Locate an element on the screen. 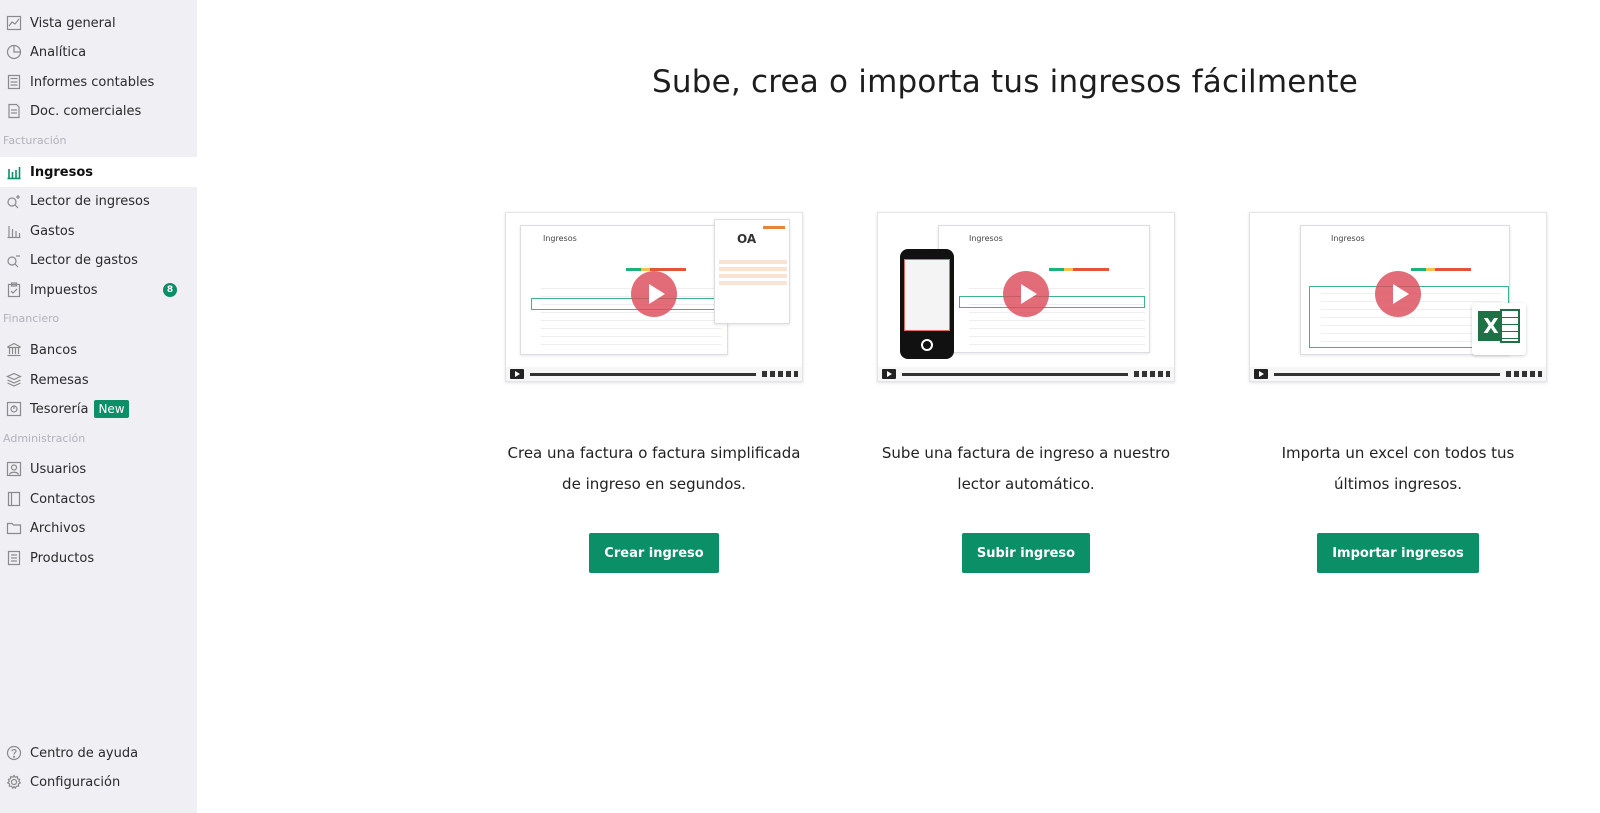 The height and width of the screenshot is (813, 1600). section-label-administracion: Administración is located at coordinates (44, 438).